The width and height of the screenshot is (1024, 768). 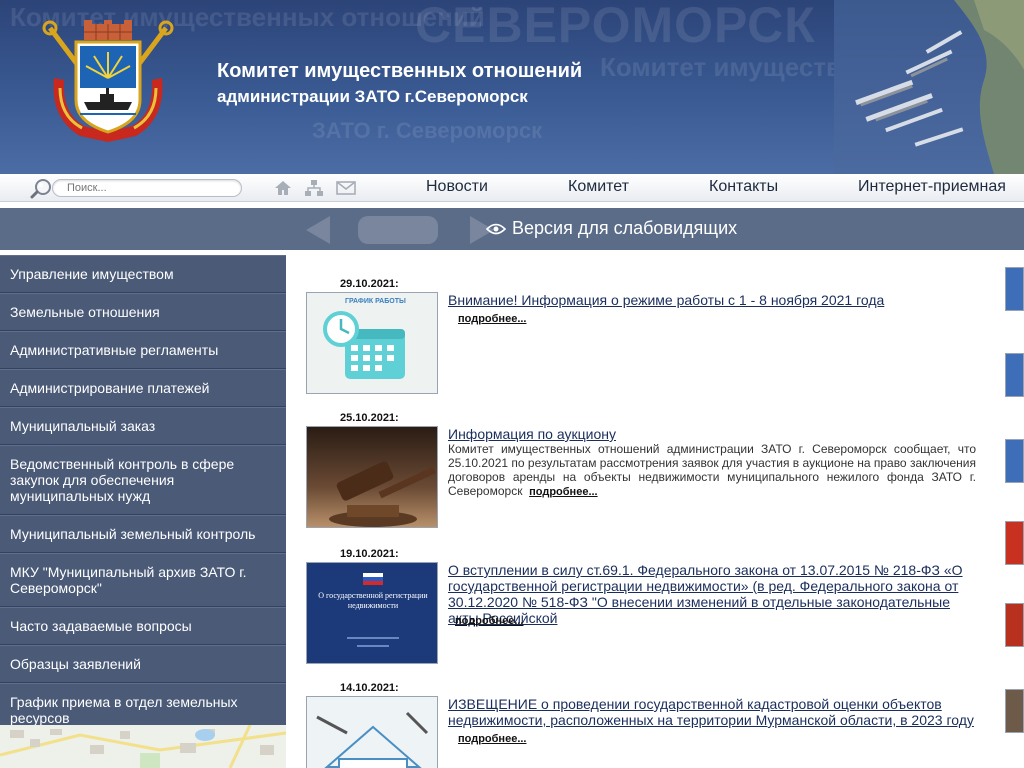 What do you see at coordinates (400, 71) in the screenshot?
I see `site-title: Комитет имущественных отношений` at bounding box center [400, 71].